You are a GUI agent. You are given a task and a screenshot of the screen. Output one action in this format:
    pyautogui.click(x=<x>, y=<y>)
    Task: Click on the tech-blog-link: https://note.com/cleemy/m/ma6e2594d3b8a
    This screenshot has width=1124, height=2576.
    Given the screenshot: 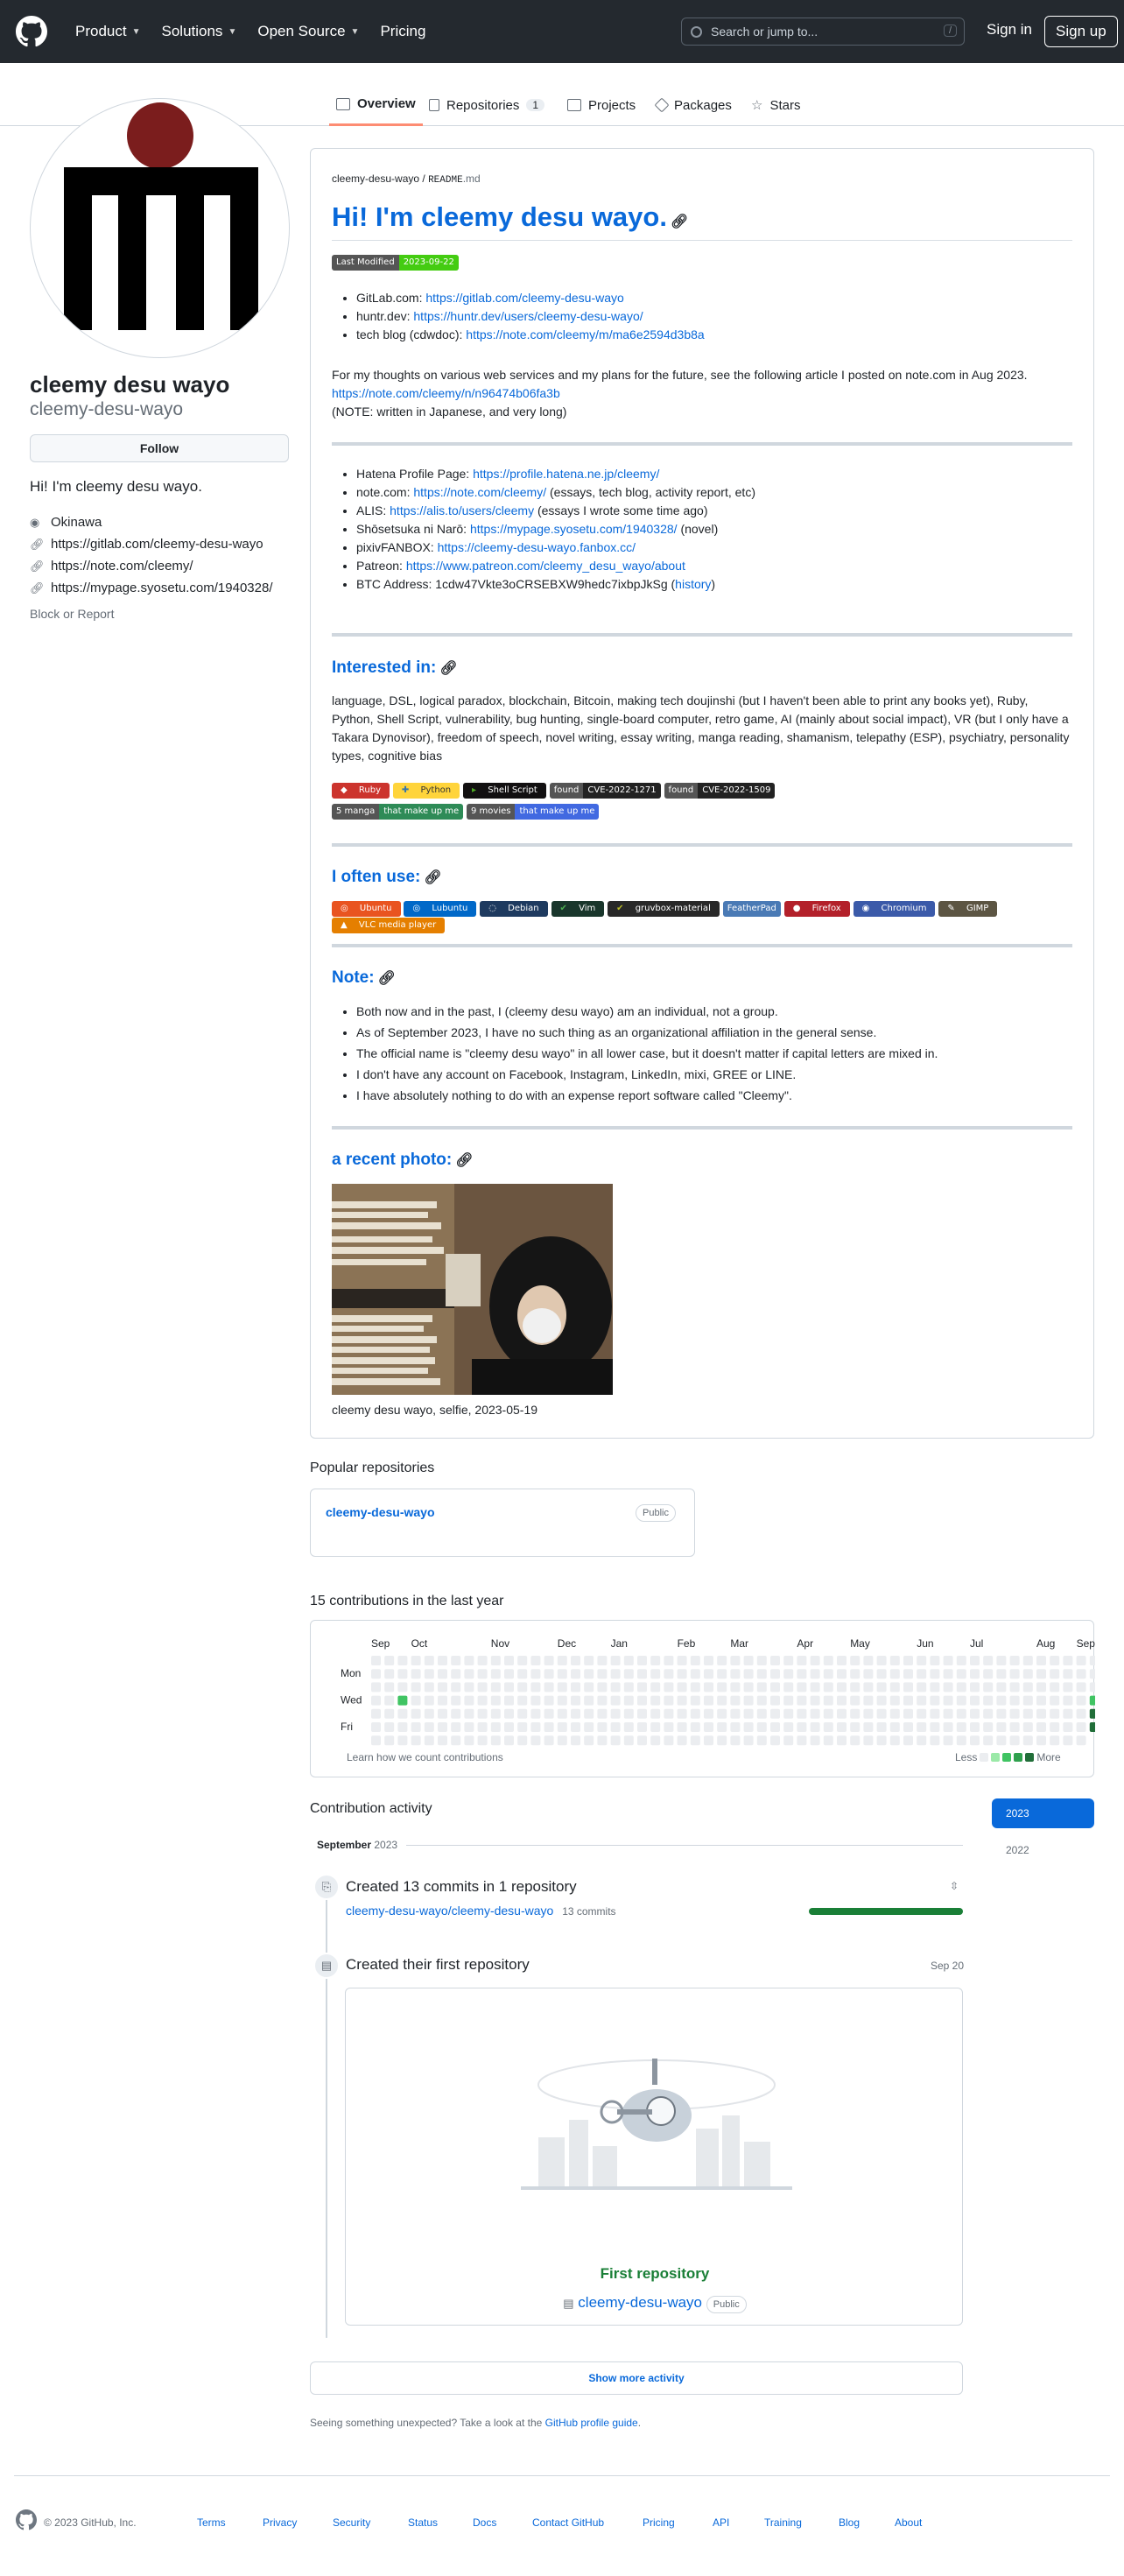 What is the action you would take?
    pyautogui.click(x=585, y=334)
    